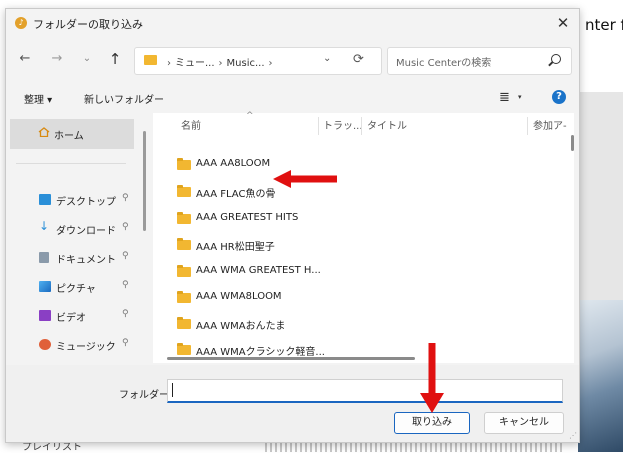 Image resolution: width=623 pixels, height=453 pixels. What do you see at coordinates (233, 163) in the screenshot?
I see `file-name: AAA AA8LOOM` at bounding box center [233, 163].